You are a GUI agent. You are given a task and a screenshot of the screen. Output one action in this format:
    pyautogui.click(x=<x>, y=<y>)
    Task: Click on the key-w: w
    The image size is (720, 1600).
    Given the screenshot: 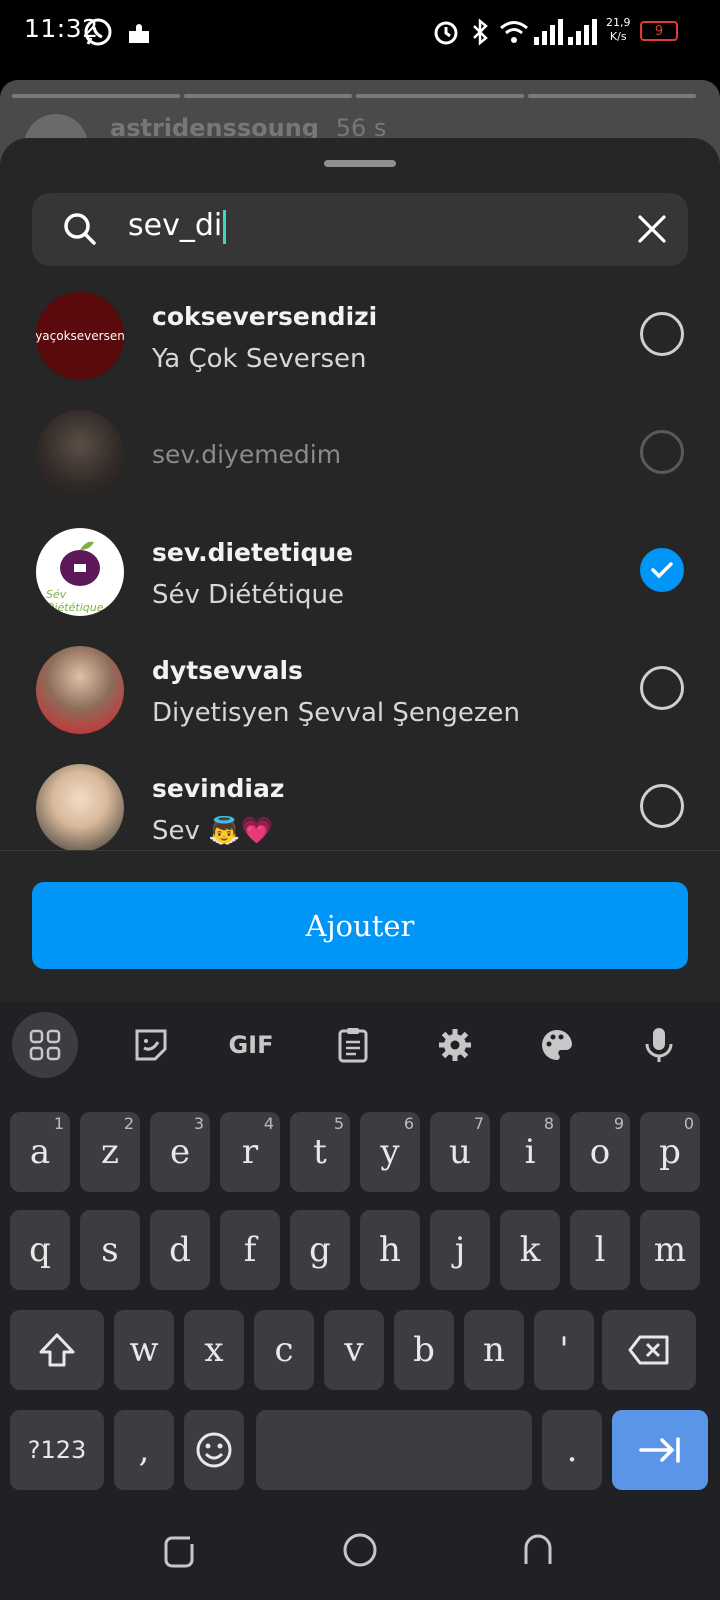 What is the action you would take?
    pyautogui.click(x=144, y=1350)
    